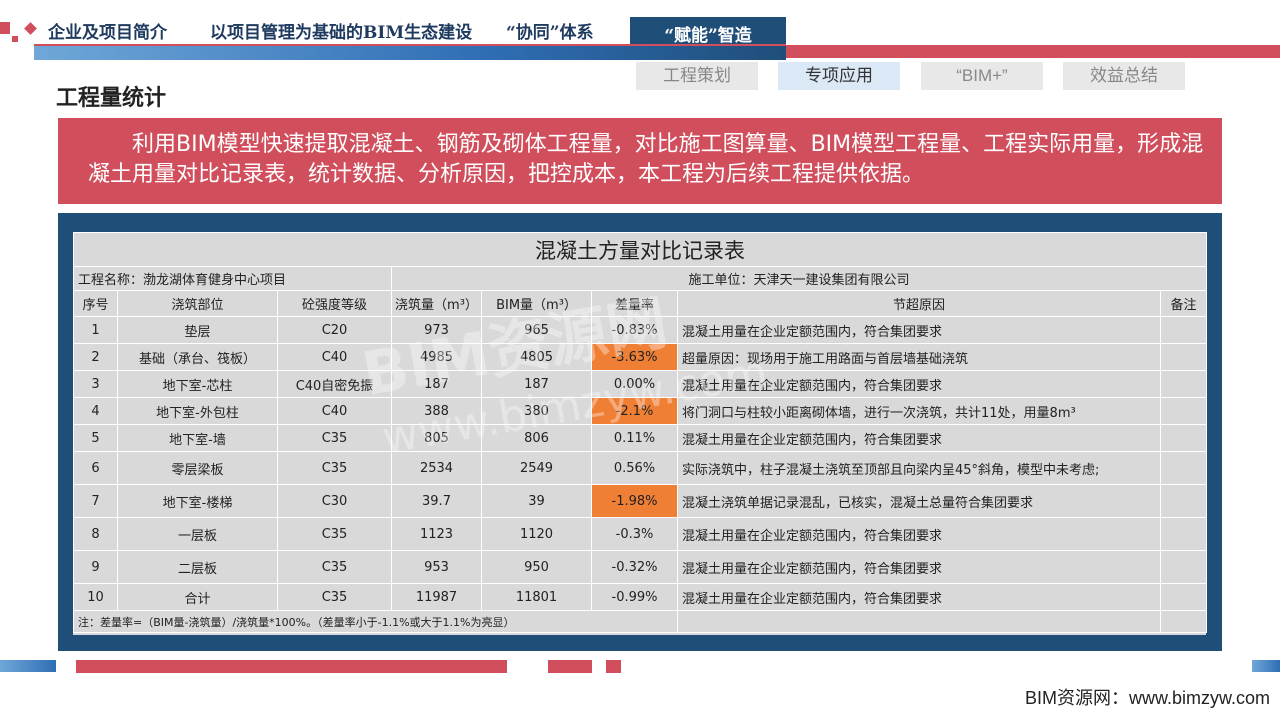 This screenshot has height=720, width=1280. I want to click on header-grade: 砼强度等级, so click(334, 303).